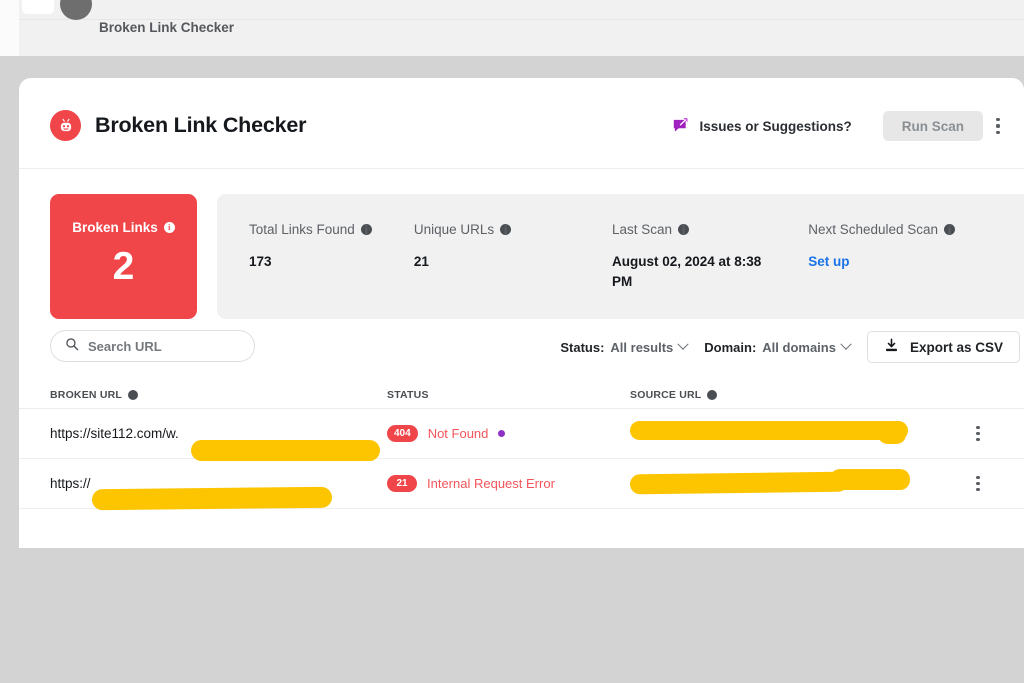  I want to click on stat-label-row: Last Scan i, so click(704, 229).